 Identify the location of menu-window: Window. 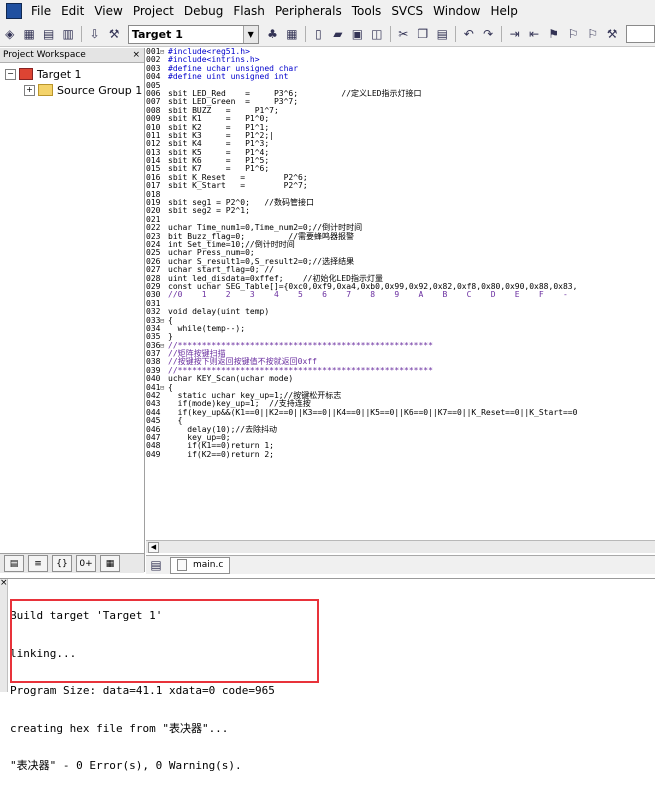
(456, 11).